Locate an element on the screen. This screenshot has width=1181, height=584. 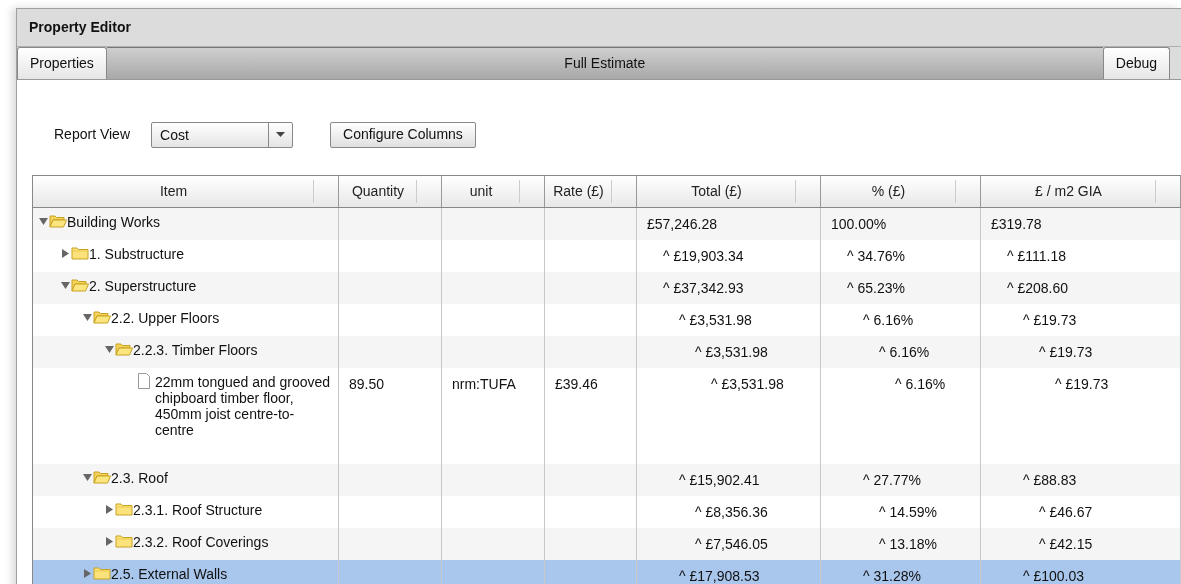
table-row: 2. Superstructure ^ £37,342.93 ^ 65.23% ^ £208.60 is located at coordinates (607, 288).